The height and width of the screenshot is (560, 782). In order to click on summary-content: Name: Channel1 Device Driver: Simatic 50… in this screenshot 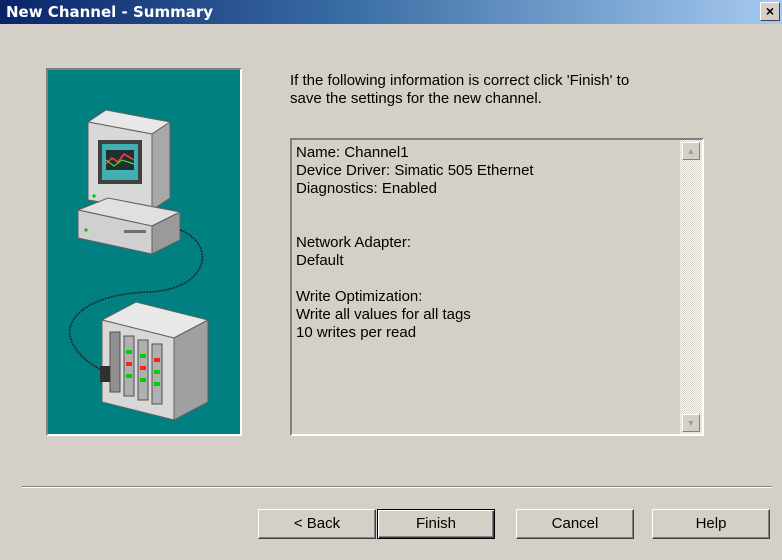, I will do `click(415, 242)`.